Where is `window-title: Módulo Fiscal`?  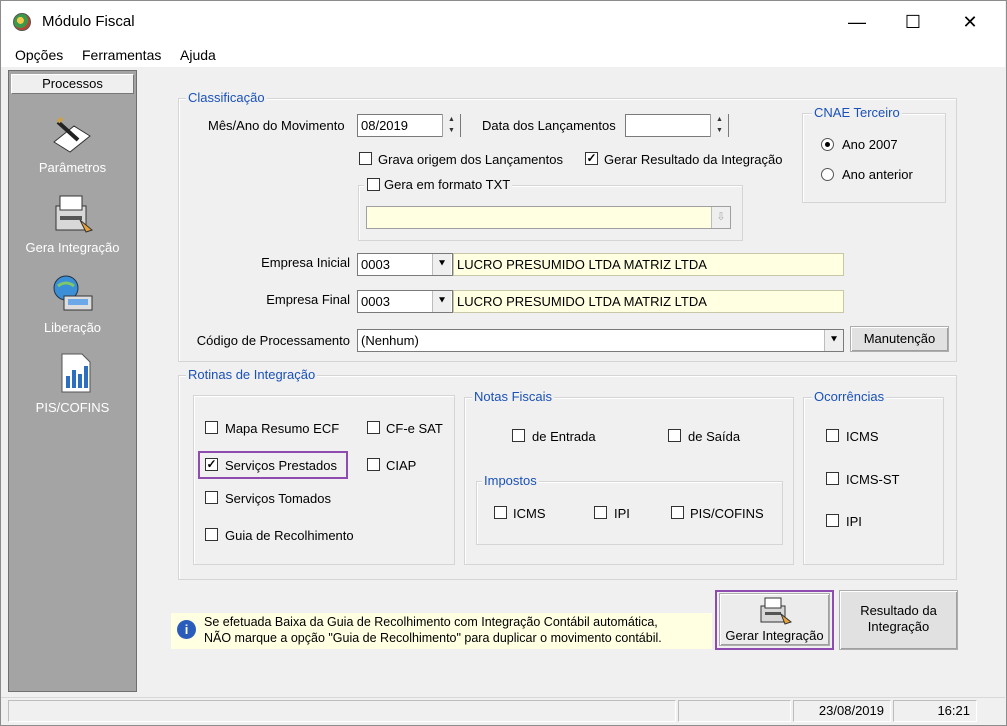
window-title: Módulo Fiscal is located at coordinates (88, 21).